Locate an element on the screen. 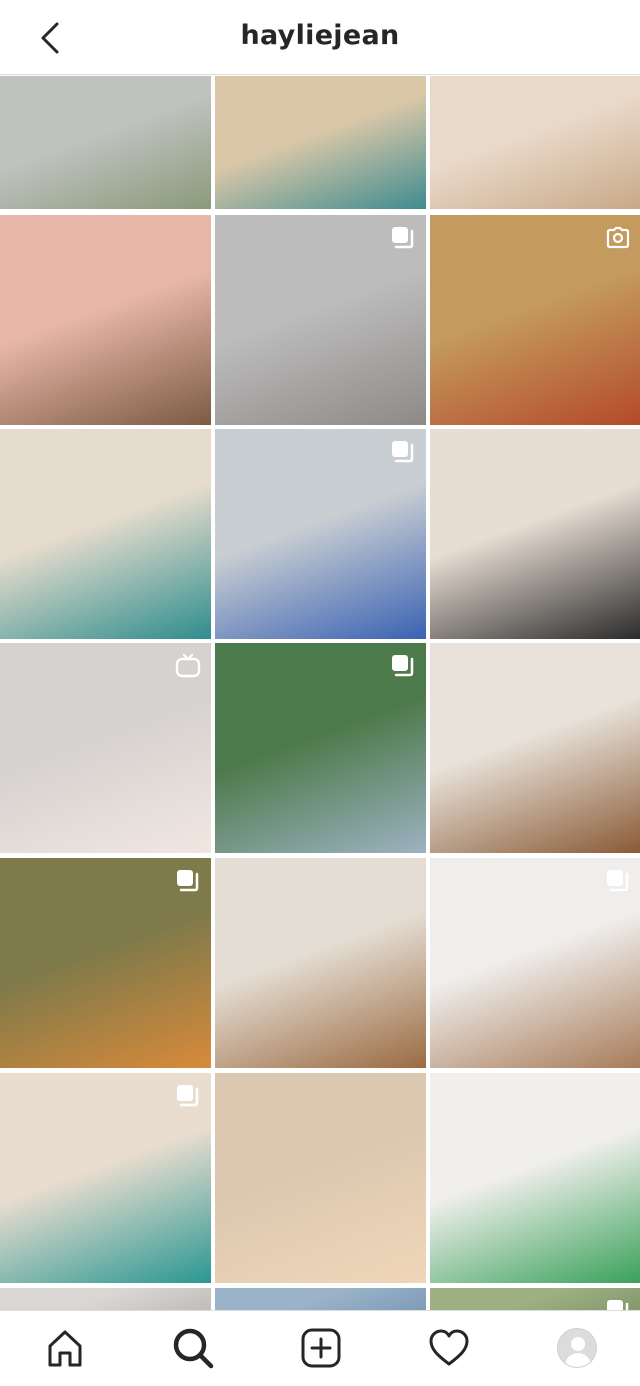 The height and width of the screenshot is (1386, 640). video-icon is located at coordinates (618, 238).